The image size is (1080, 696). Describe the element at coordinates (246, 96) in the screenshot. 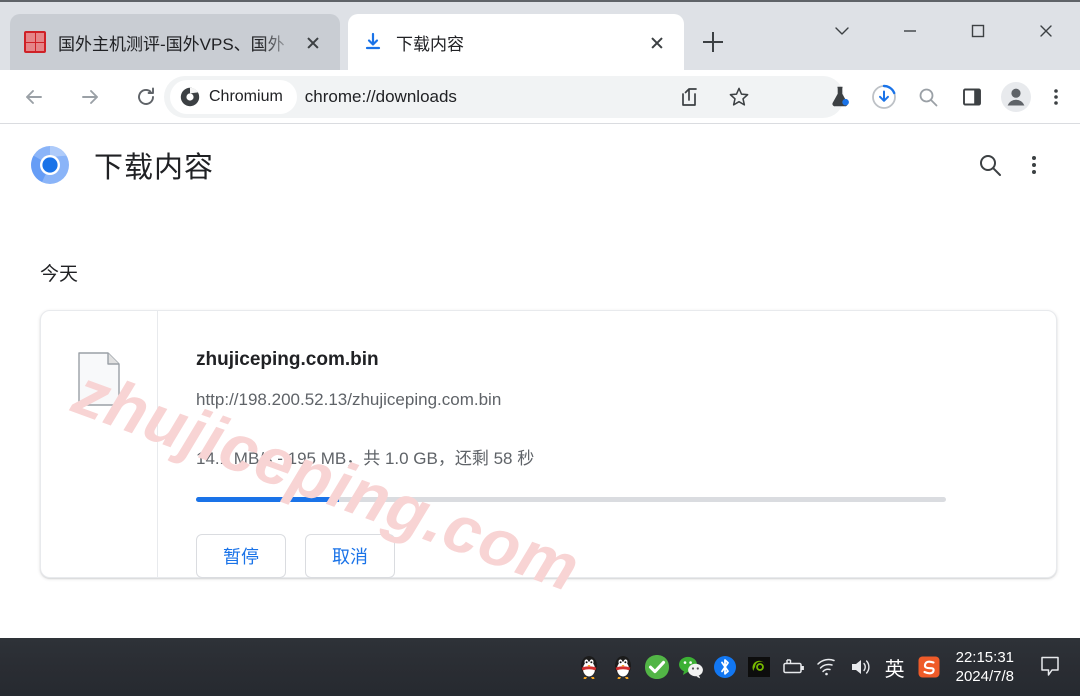

I see `chromium-chip-label: Chromium` at that location.